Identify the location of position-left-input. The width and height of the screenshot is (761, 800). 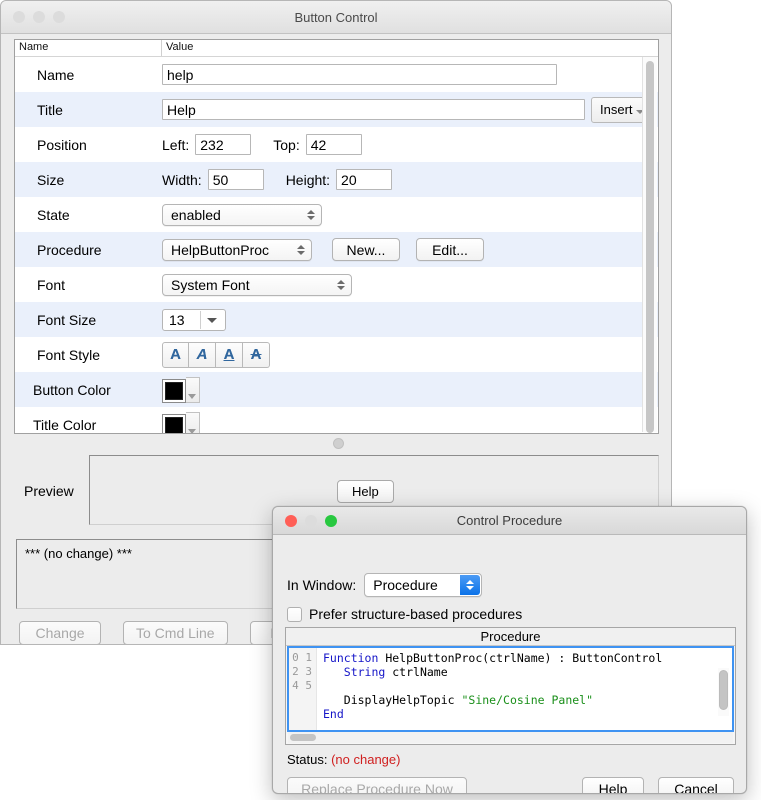
(223, 144).